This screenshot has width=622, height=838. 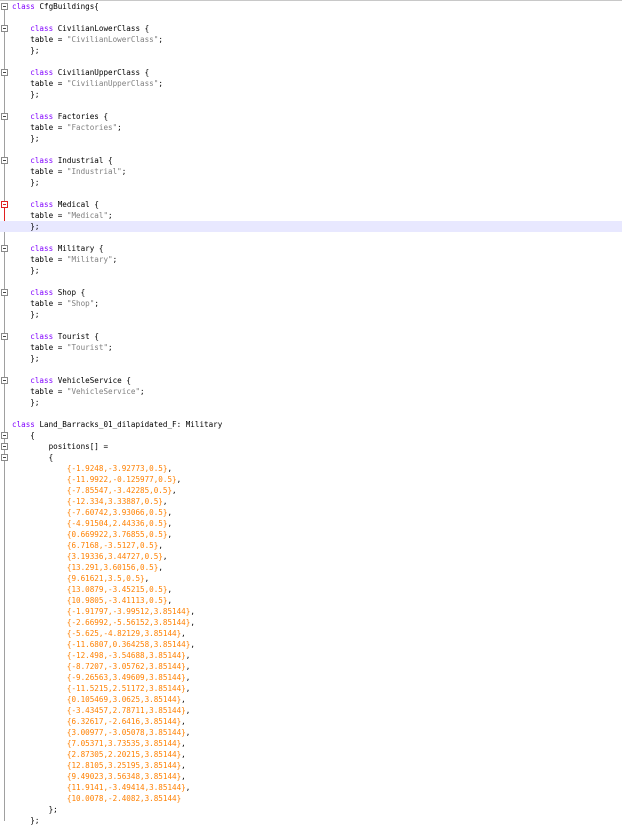 I want to click on class-factories-line: class Factories {, so click(x=311, y=116).